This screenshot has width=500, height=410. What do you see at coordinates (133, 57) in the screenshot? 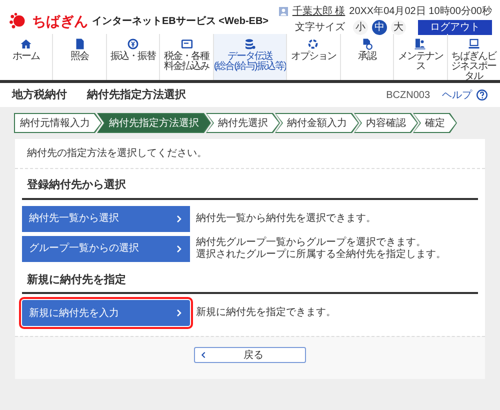
I see `nav-tab: 振込・振替` at bounding box center [133, 57].